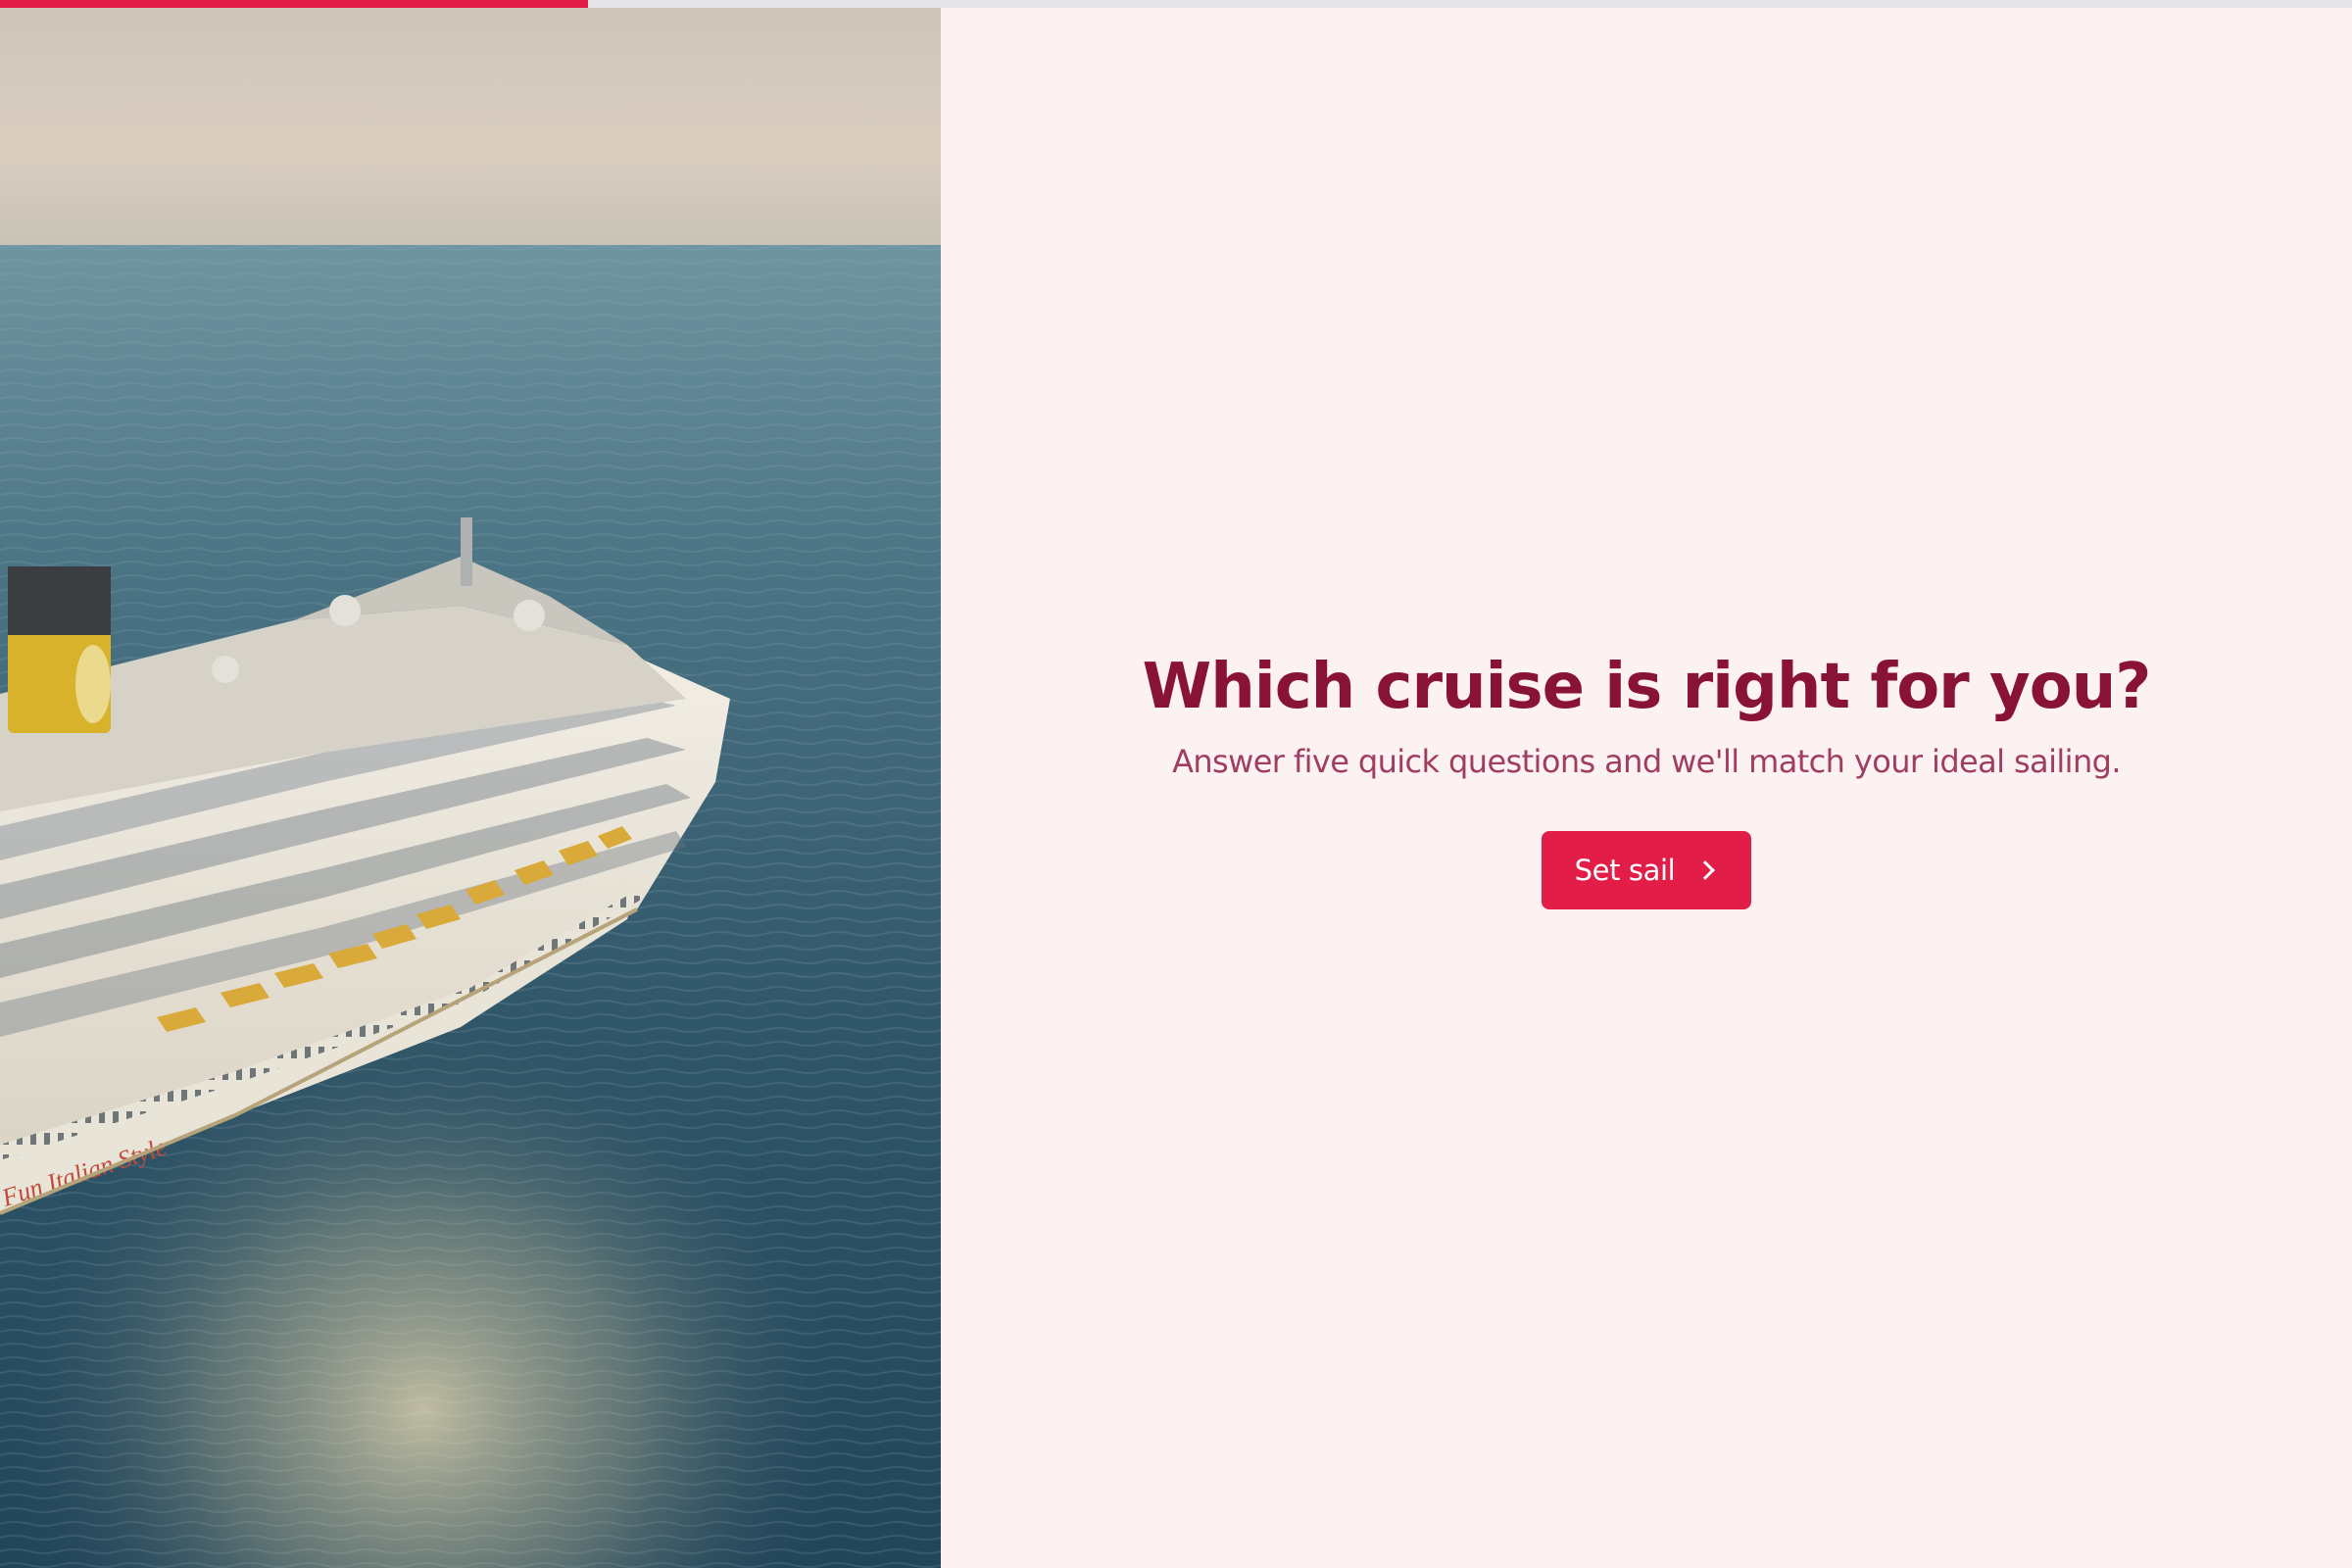 The height and width of the screenshot is (1568, 2352). Describe the element at coordinates (1625, 871) in the screenshot. I see `set-sail-label: Set sail` at that location.